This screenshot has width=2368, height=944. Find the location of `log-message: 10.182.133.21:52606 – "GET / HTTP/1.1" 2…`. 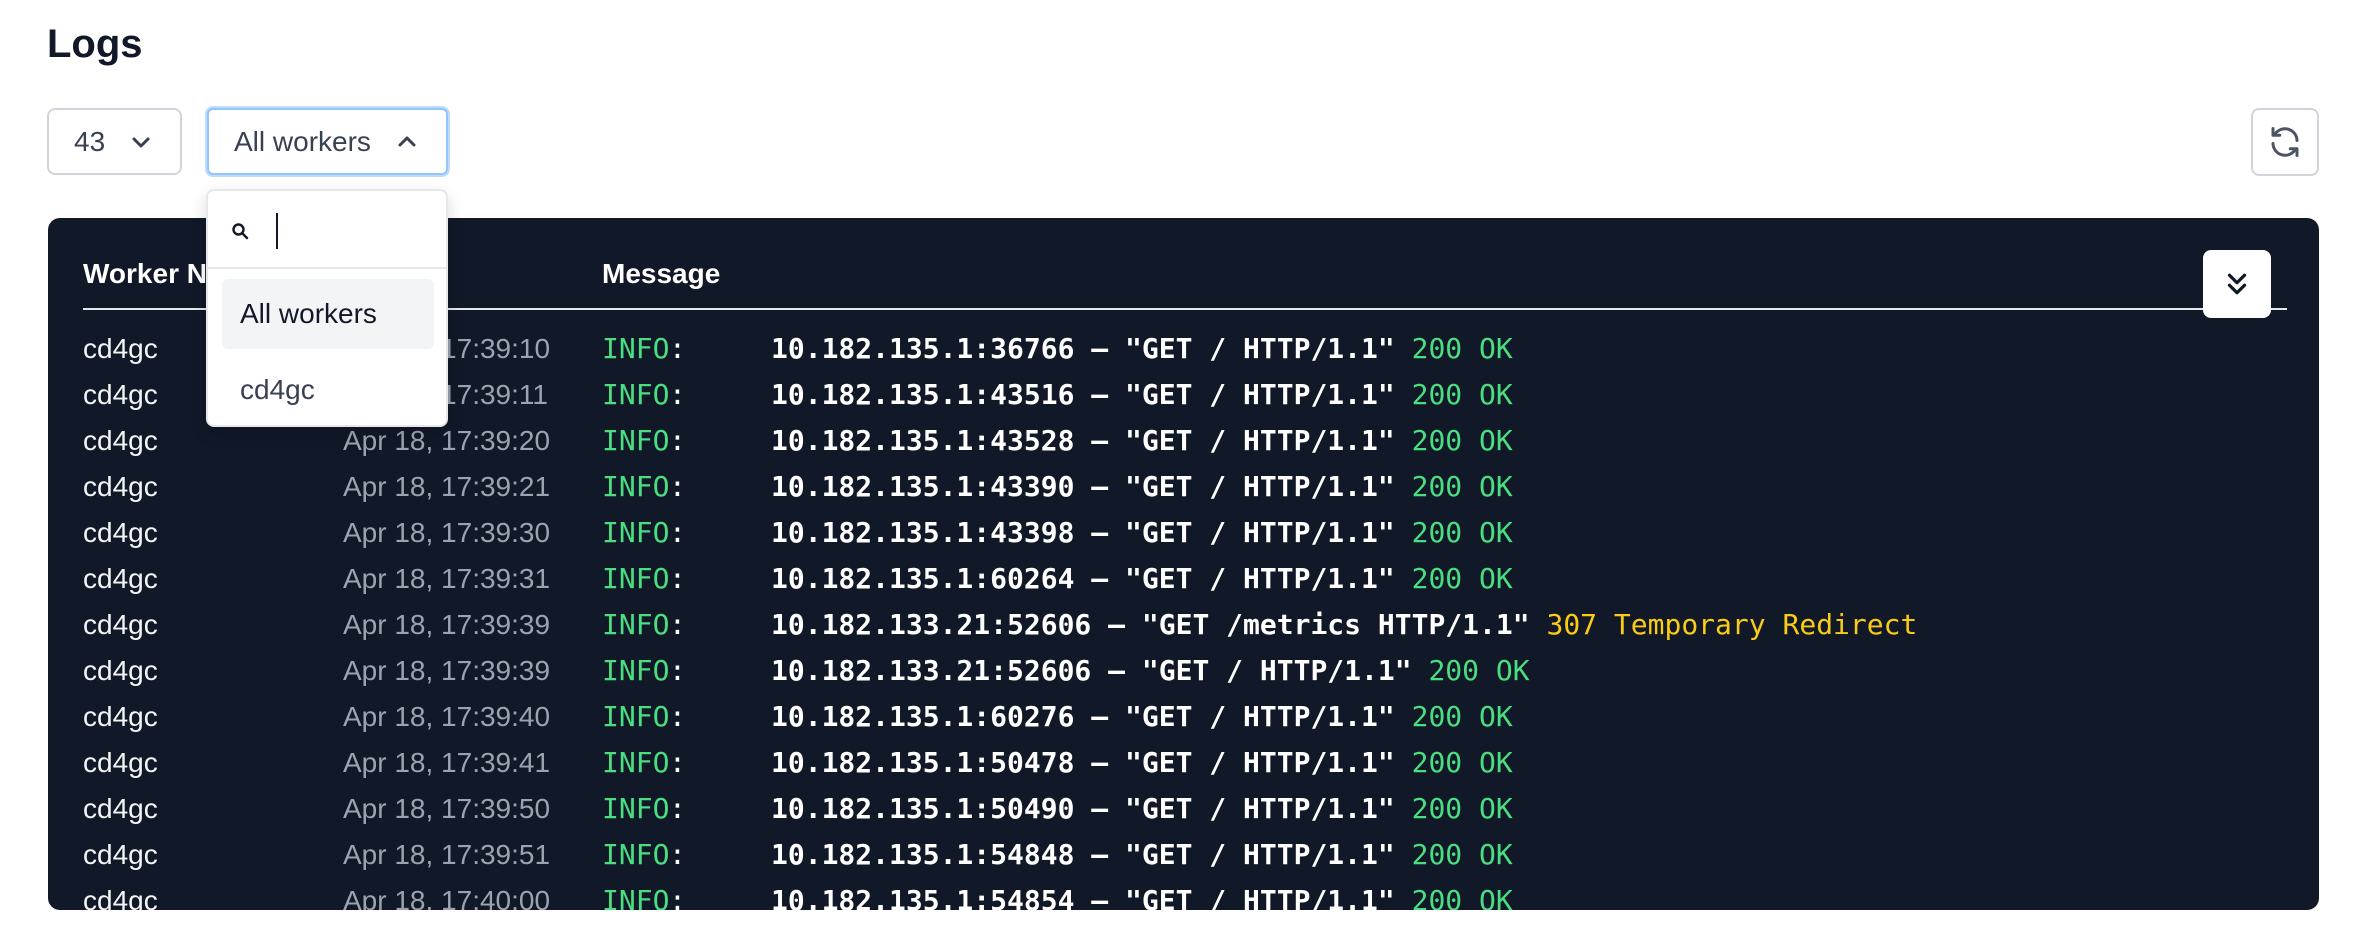

log-message: 10.182.133.21:52606 – "GET / HTTP/1.1" 2… is located at coordinates (1150, 671).